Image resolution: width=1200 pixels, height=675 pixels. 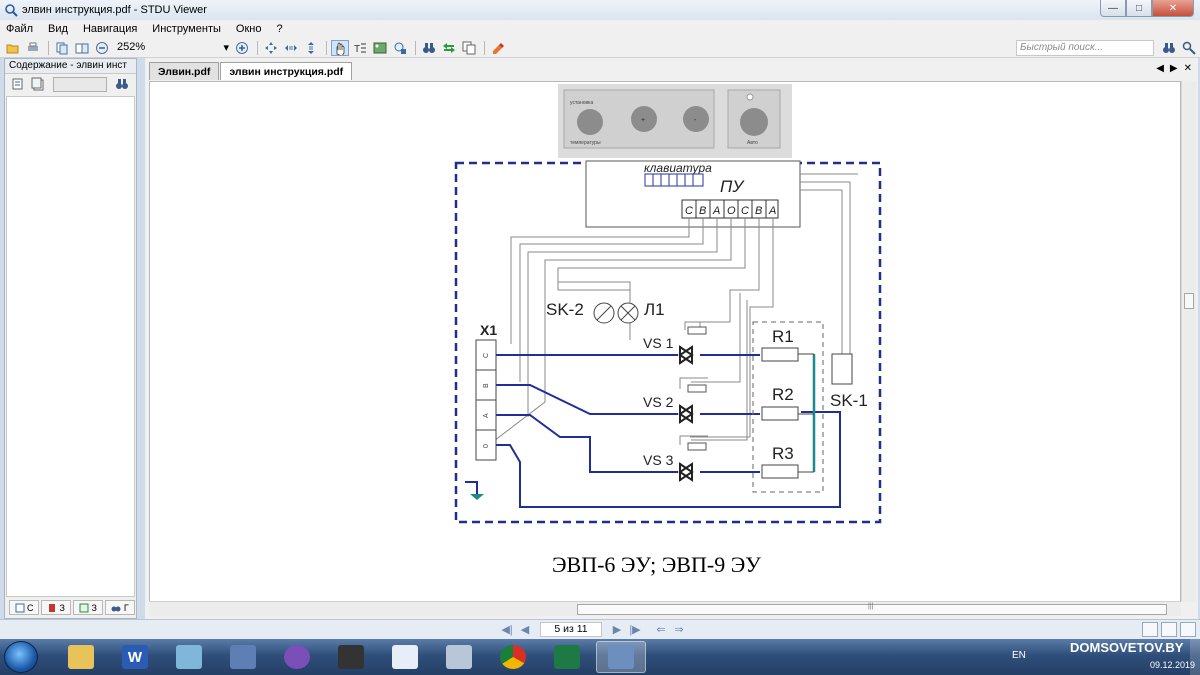 I want to click on tab-prev-icon: ◀, so click(x=1160, y=68).